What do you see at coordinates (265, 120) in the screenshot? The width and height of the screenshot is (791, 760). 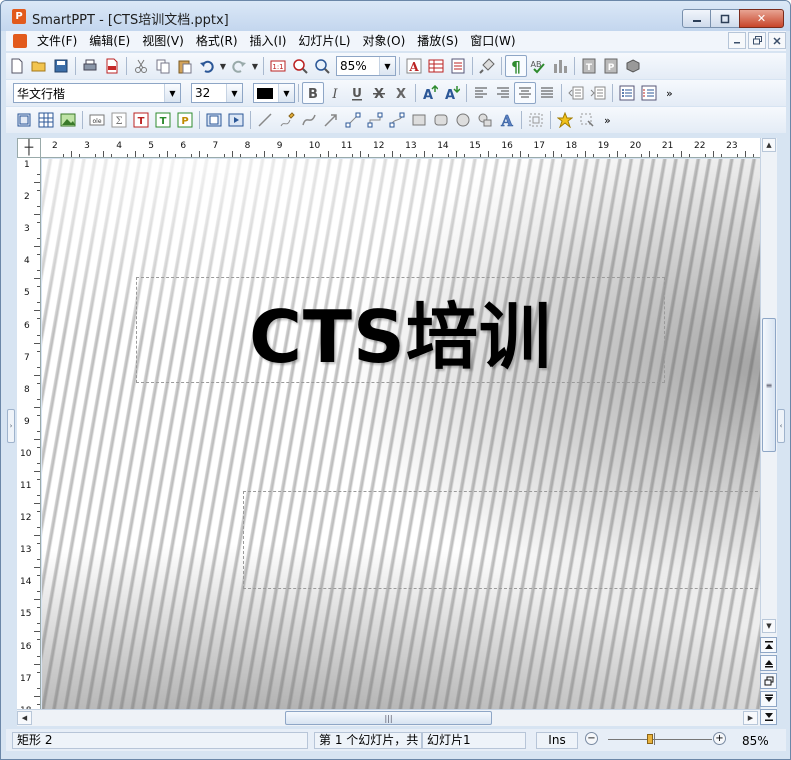 I see `draw-line-button` at bounding box center [265, 120].